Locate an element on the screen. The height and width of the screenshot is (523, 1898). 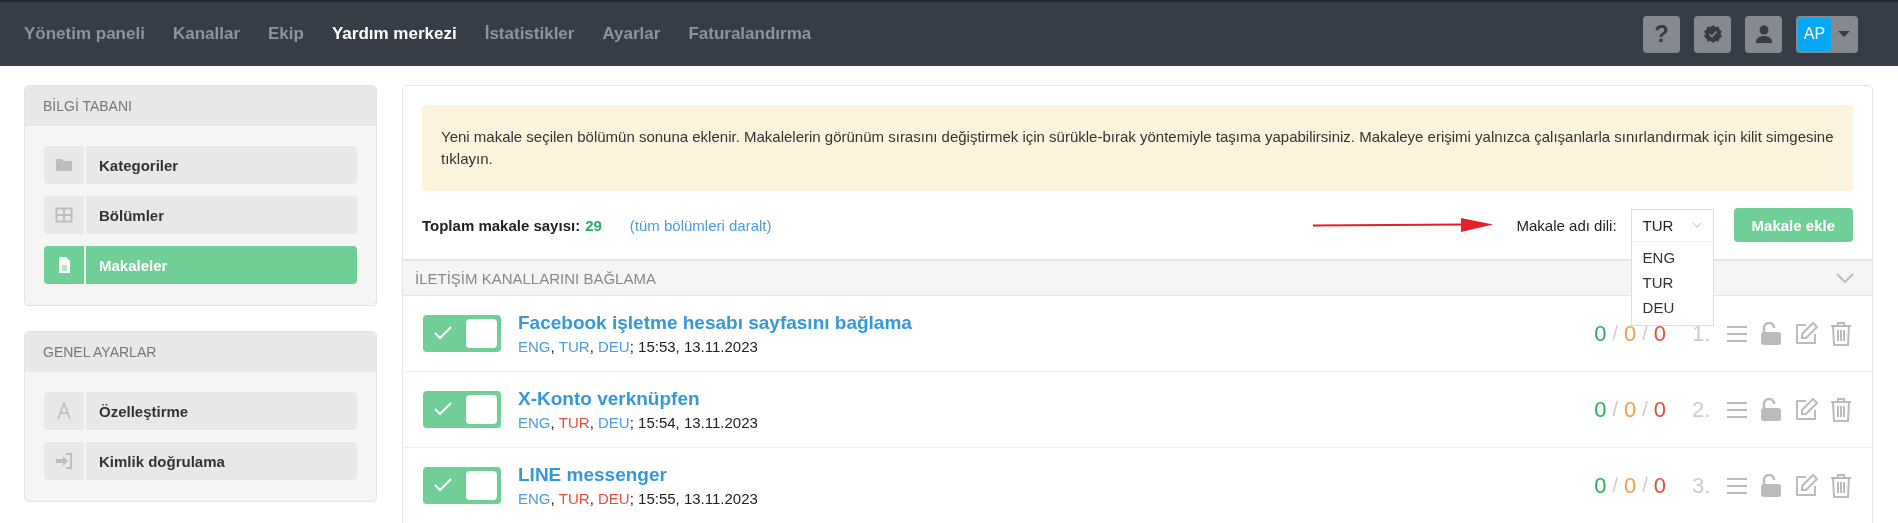
nav-item: Yönetim paneli is located at coordinates (84, 34).